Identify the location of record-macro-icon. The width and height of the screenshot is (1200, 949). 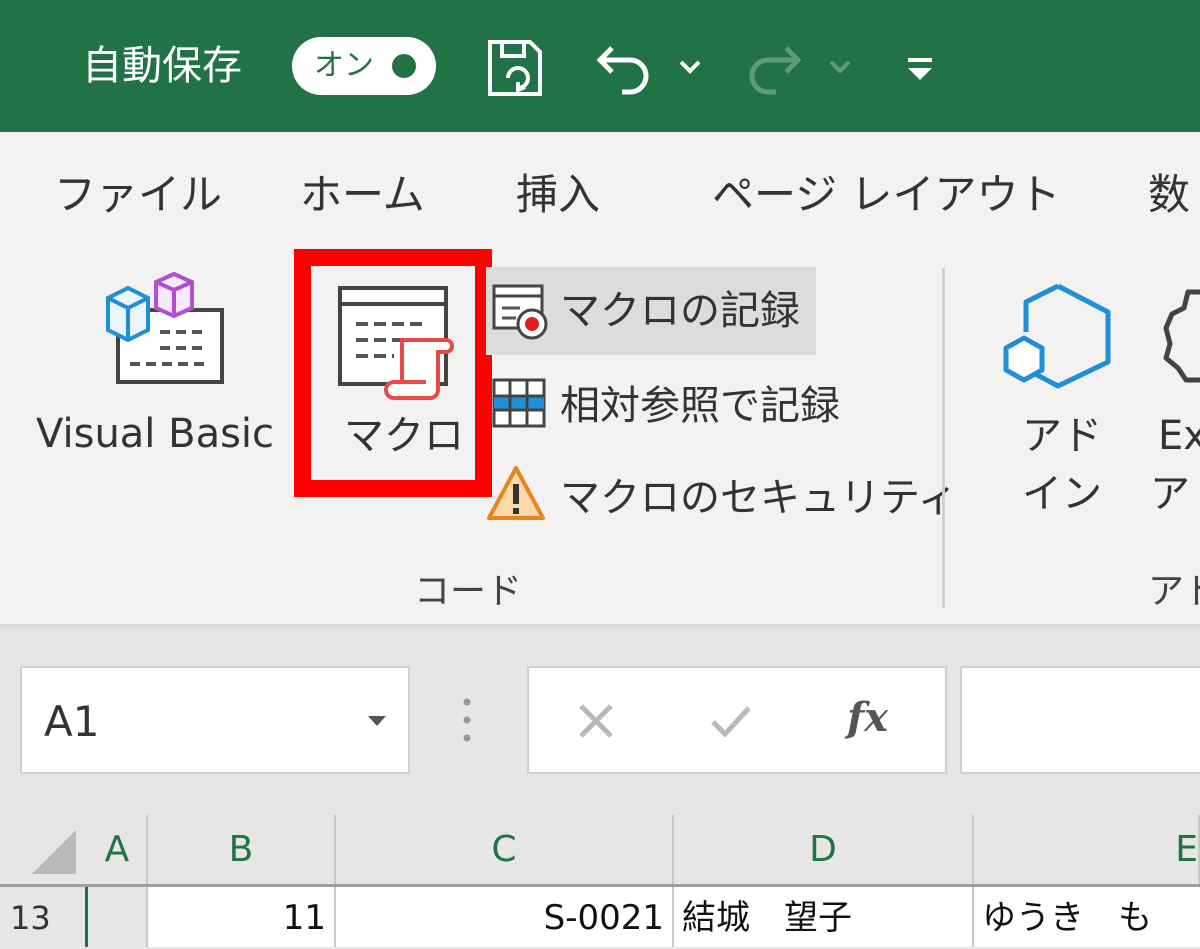
(520, 312).